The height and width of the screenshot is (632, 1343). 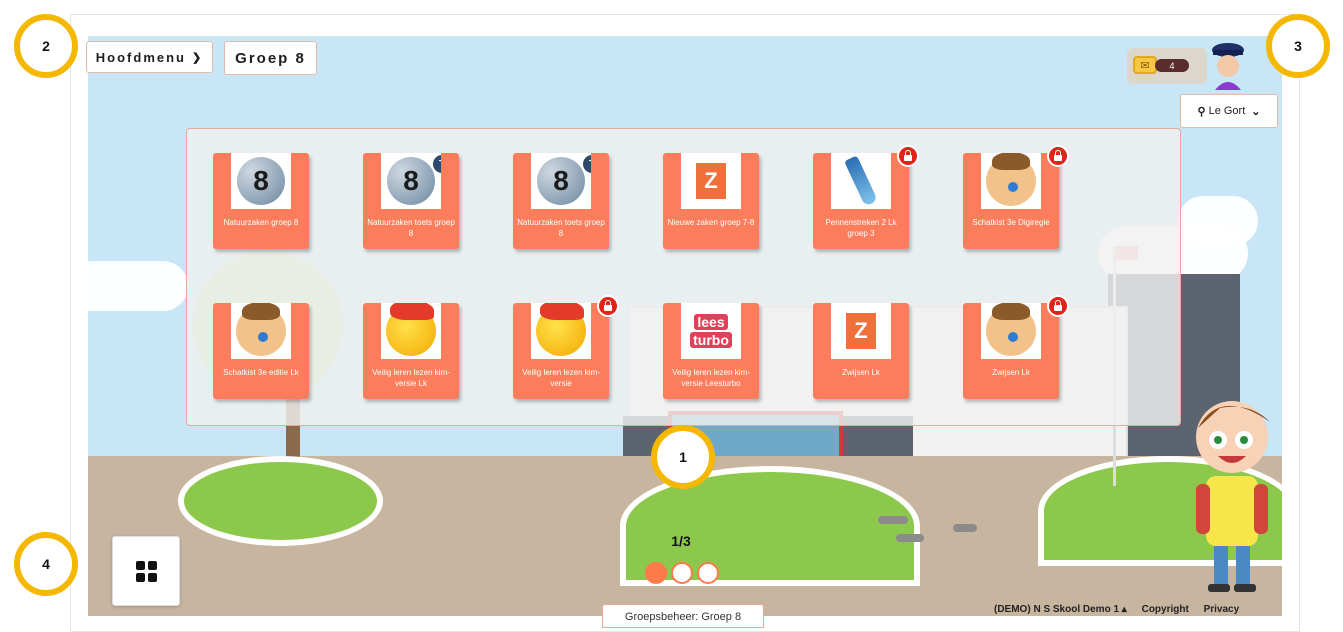 I want to click on avatar, so click(x=1228, y=64).